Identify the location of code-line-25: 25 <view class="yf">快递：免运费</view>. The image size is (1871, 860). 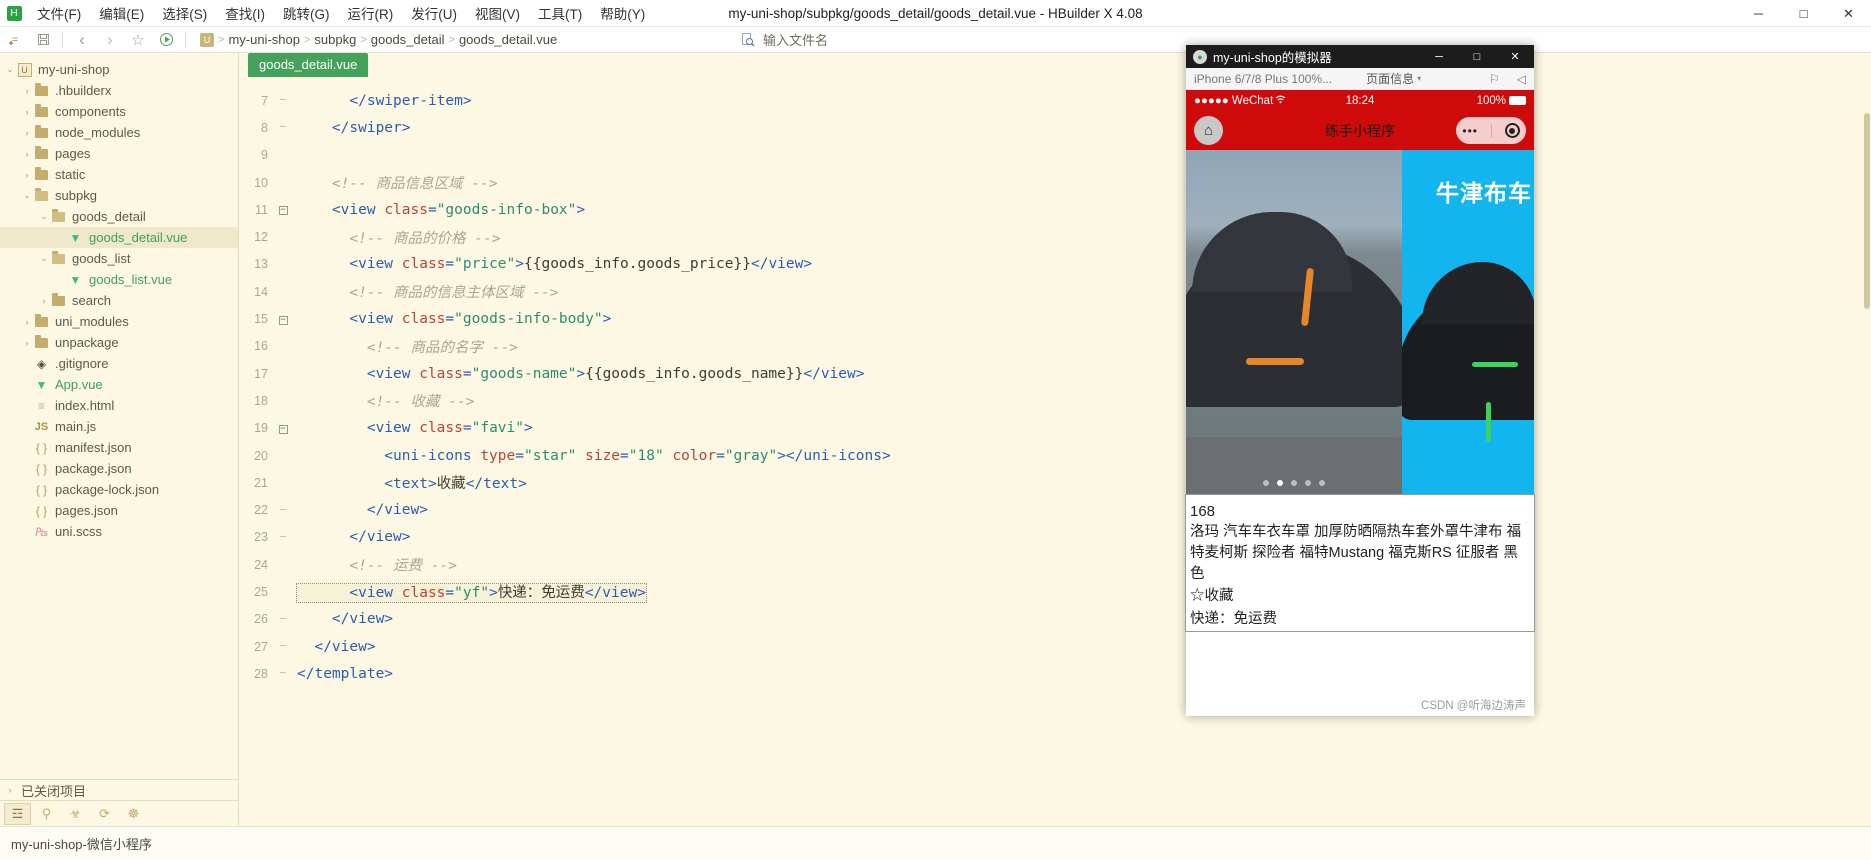
(1055, 591).